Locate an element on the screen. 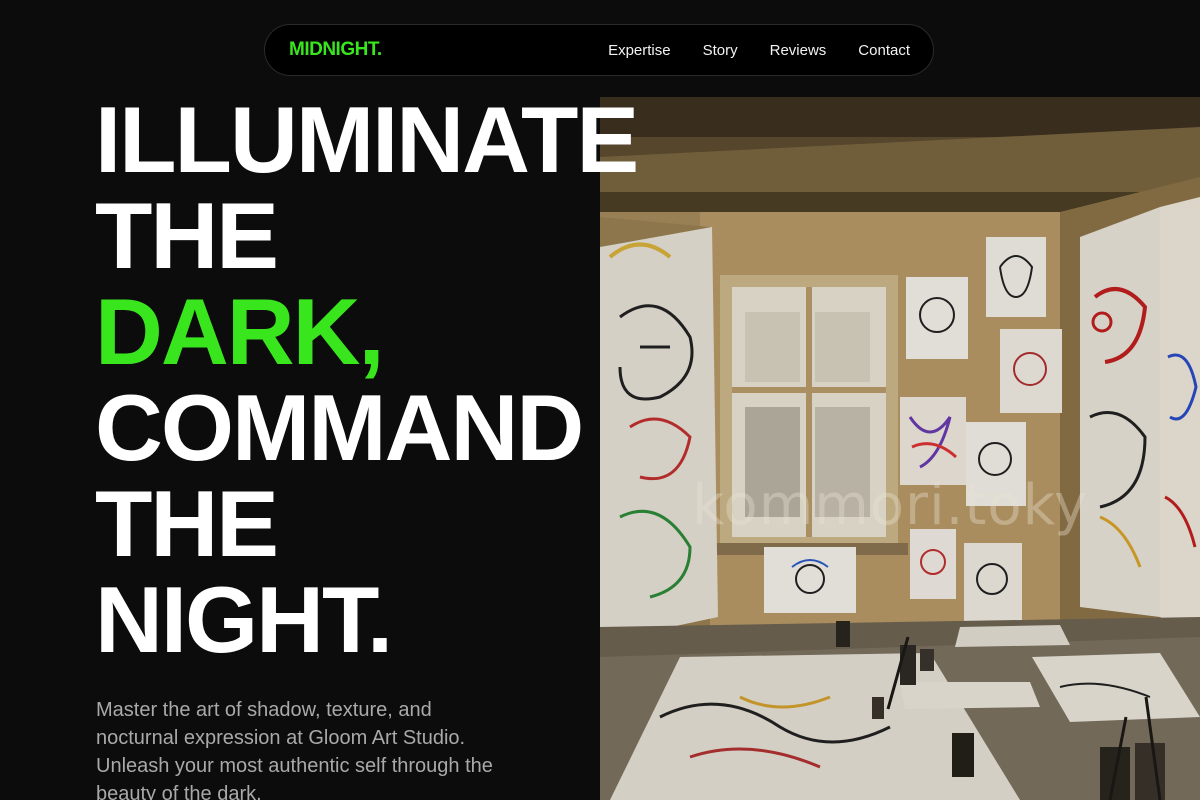 The width and height of the screenshot is (1200, 800). headline-line-2: THE is located at coordinates (187, 235).